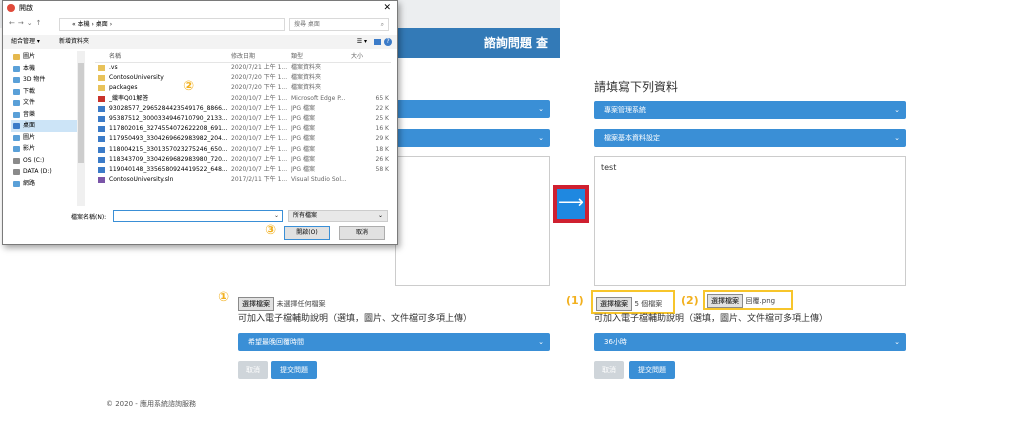 The image size is (1024, 421). Describe the element at coordinates (750, 138) in the screenshot. I see `category-select: 檔案基本資料設定 ⌄` at that location.